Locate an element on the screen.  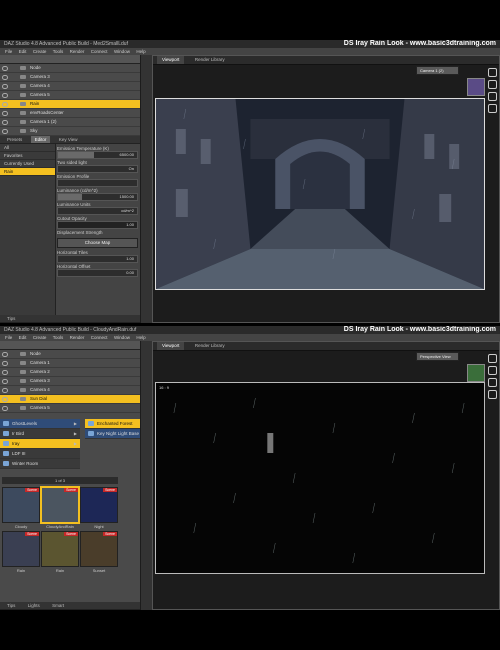
property-emission-temperature: Emission Temperature (K) 6500.00 is located at coordinates (97, 152).